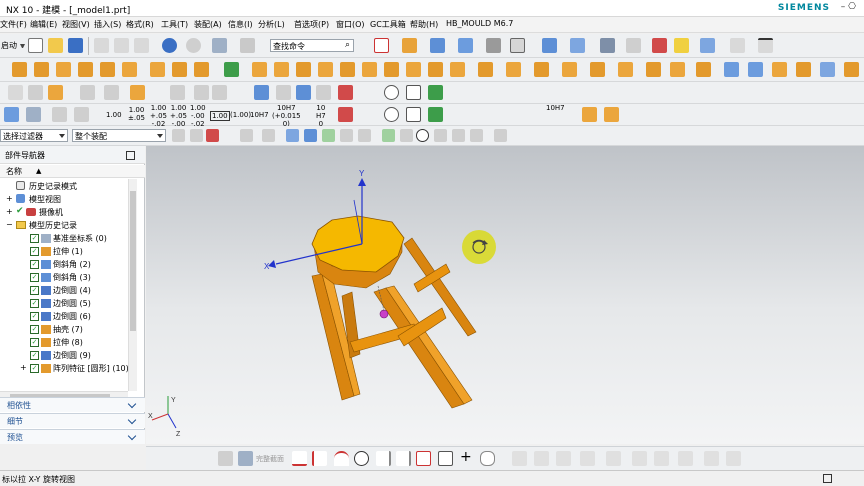 The image size is (864, 486). I want to click on draft-icon, so click(325, 69).